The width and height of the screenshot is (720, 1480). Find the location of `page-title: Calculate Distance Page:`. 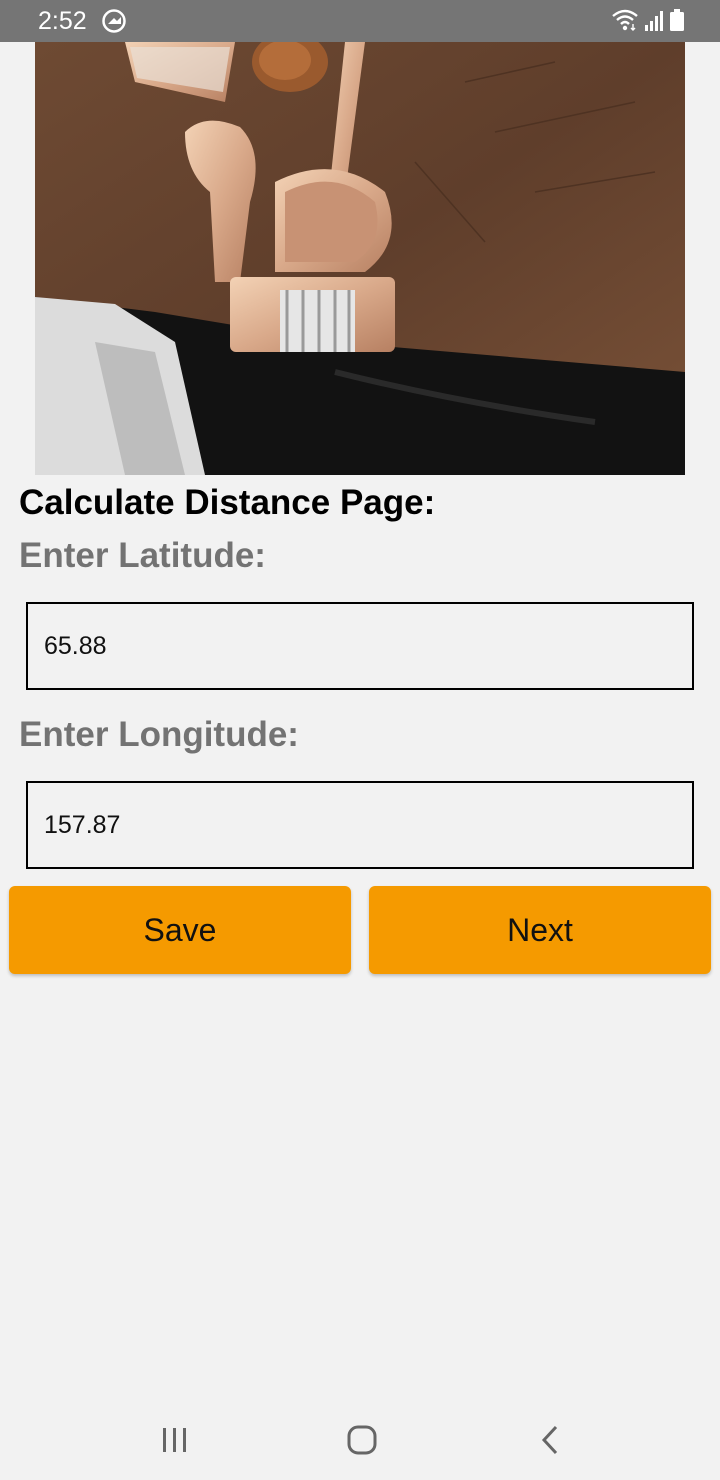

page-title: Calculate Distance Page: is located at coordinates (227, 502).